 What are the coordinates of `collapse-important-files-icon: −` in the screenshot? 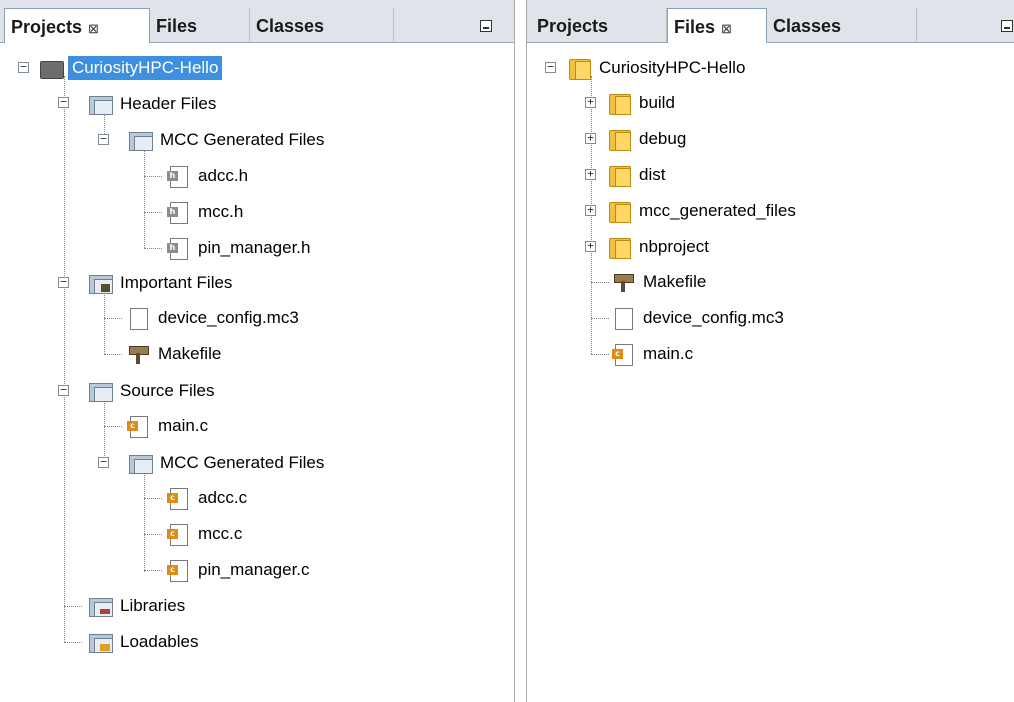 It's located at (63, 282).